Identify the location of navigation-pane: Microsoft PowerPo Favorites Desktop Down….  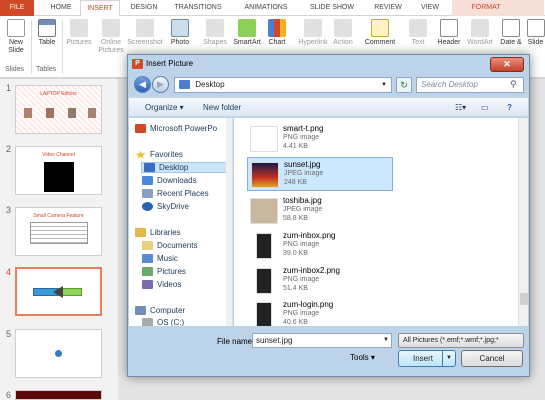
(181, 222).